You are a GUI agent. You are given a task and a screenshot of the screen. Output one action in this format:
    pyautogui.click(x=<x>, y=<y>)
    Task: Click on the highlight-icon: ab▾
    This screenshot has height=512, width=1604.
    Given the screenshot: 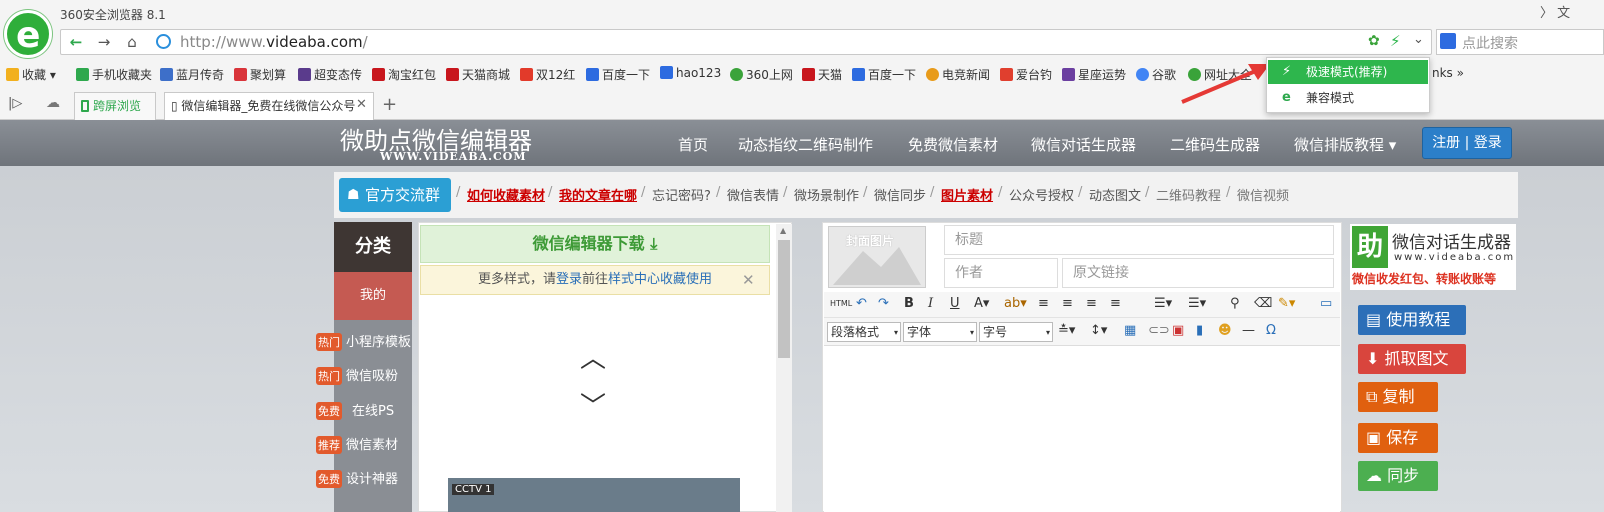 What is the action you would take?
    pyautogui.click(x=1015, y=303)
    